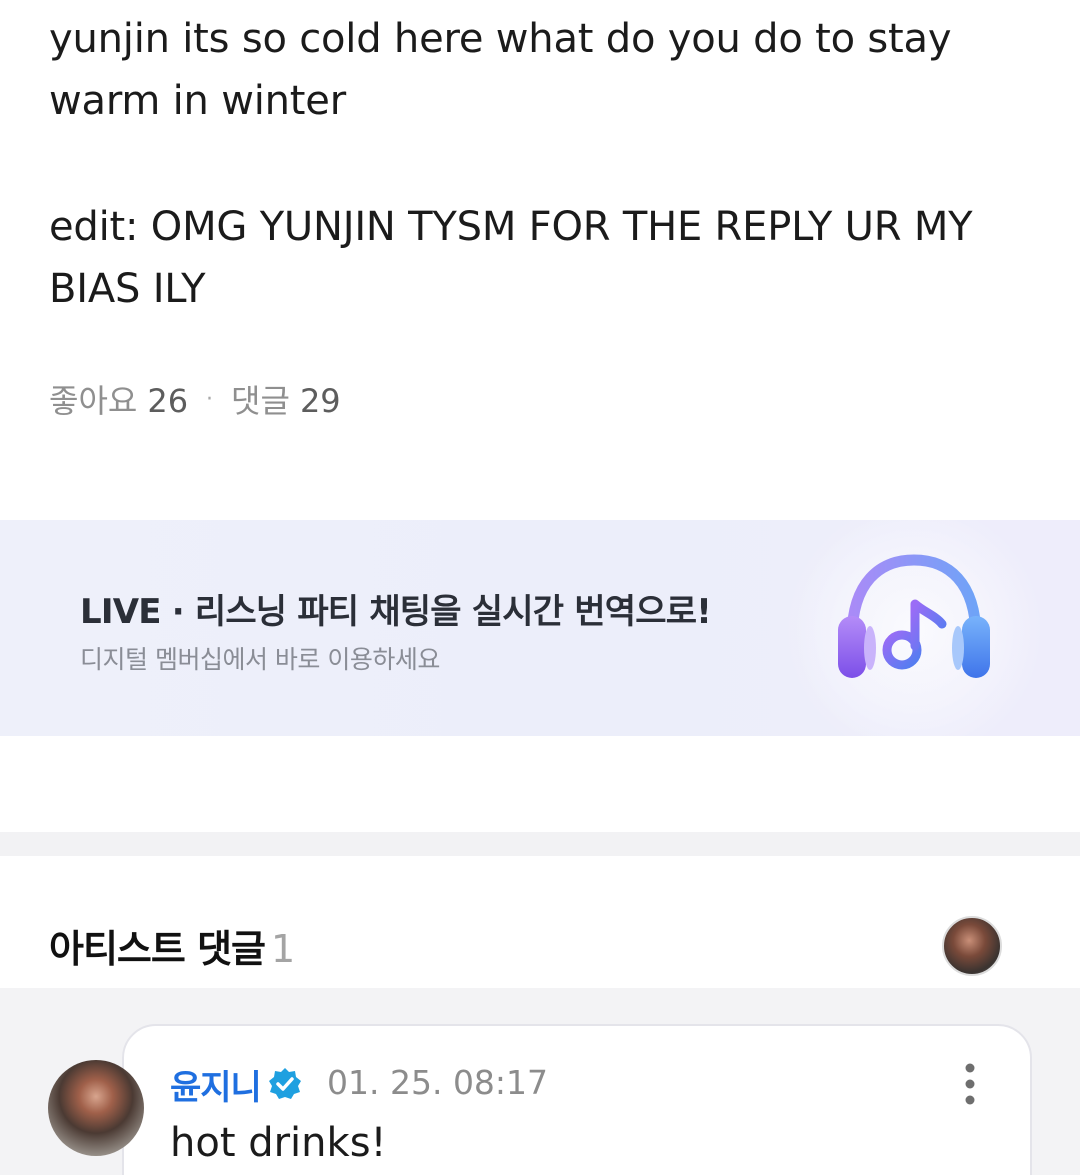 Image resolution: width=1080 pixels, height=1175 pixels. I want to click on likes-count: 26, so click(168, 401).